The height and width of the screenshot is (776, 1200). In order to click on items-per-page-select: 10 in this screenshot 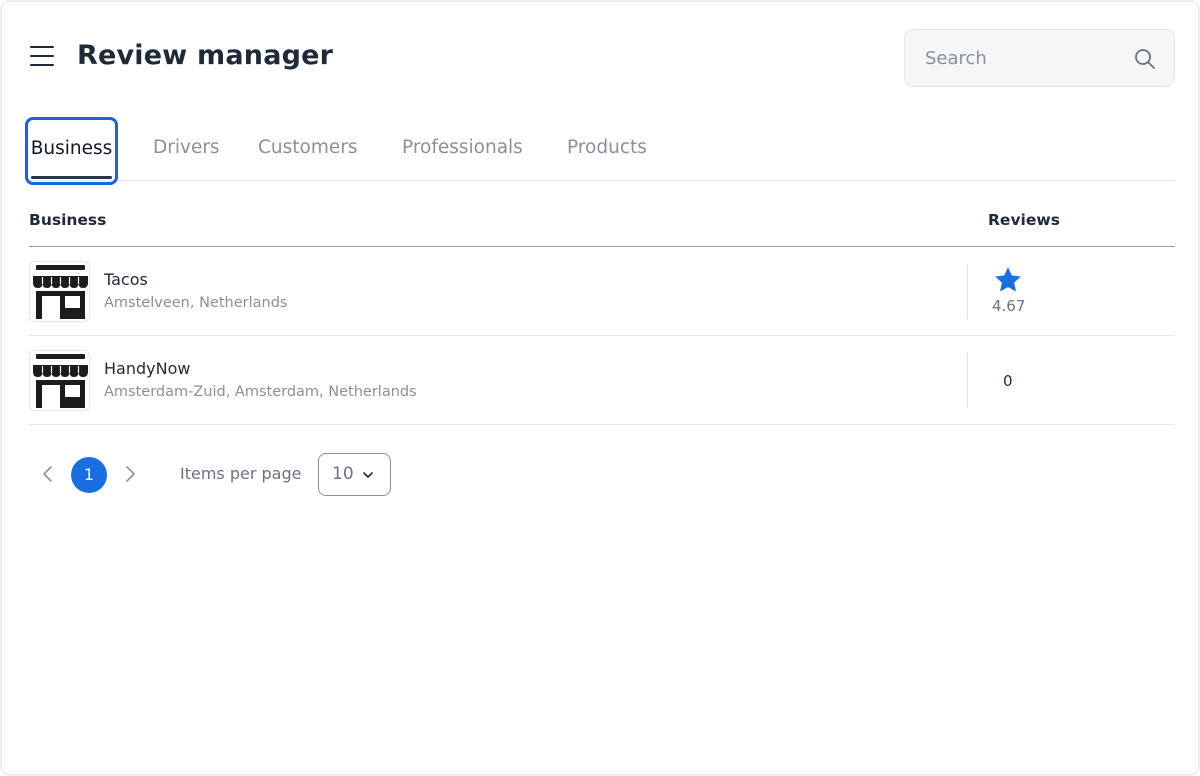, I will do `click(354, 474)`.